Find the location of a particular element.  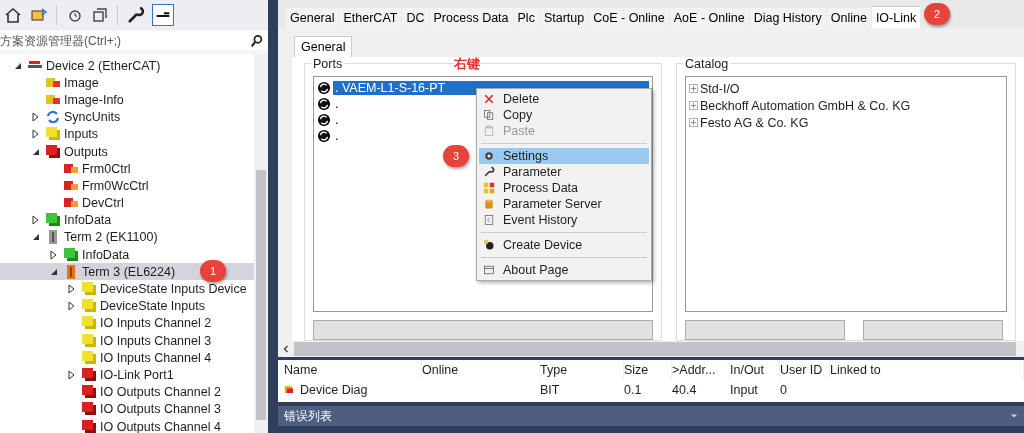

table-cell-text: 0 is located at coordinates (784, 390).